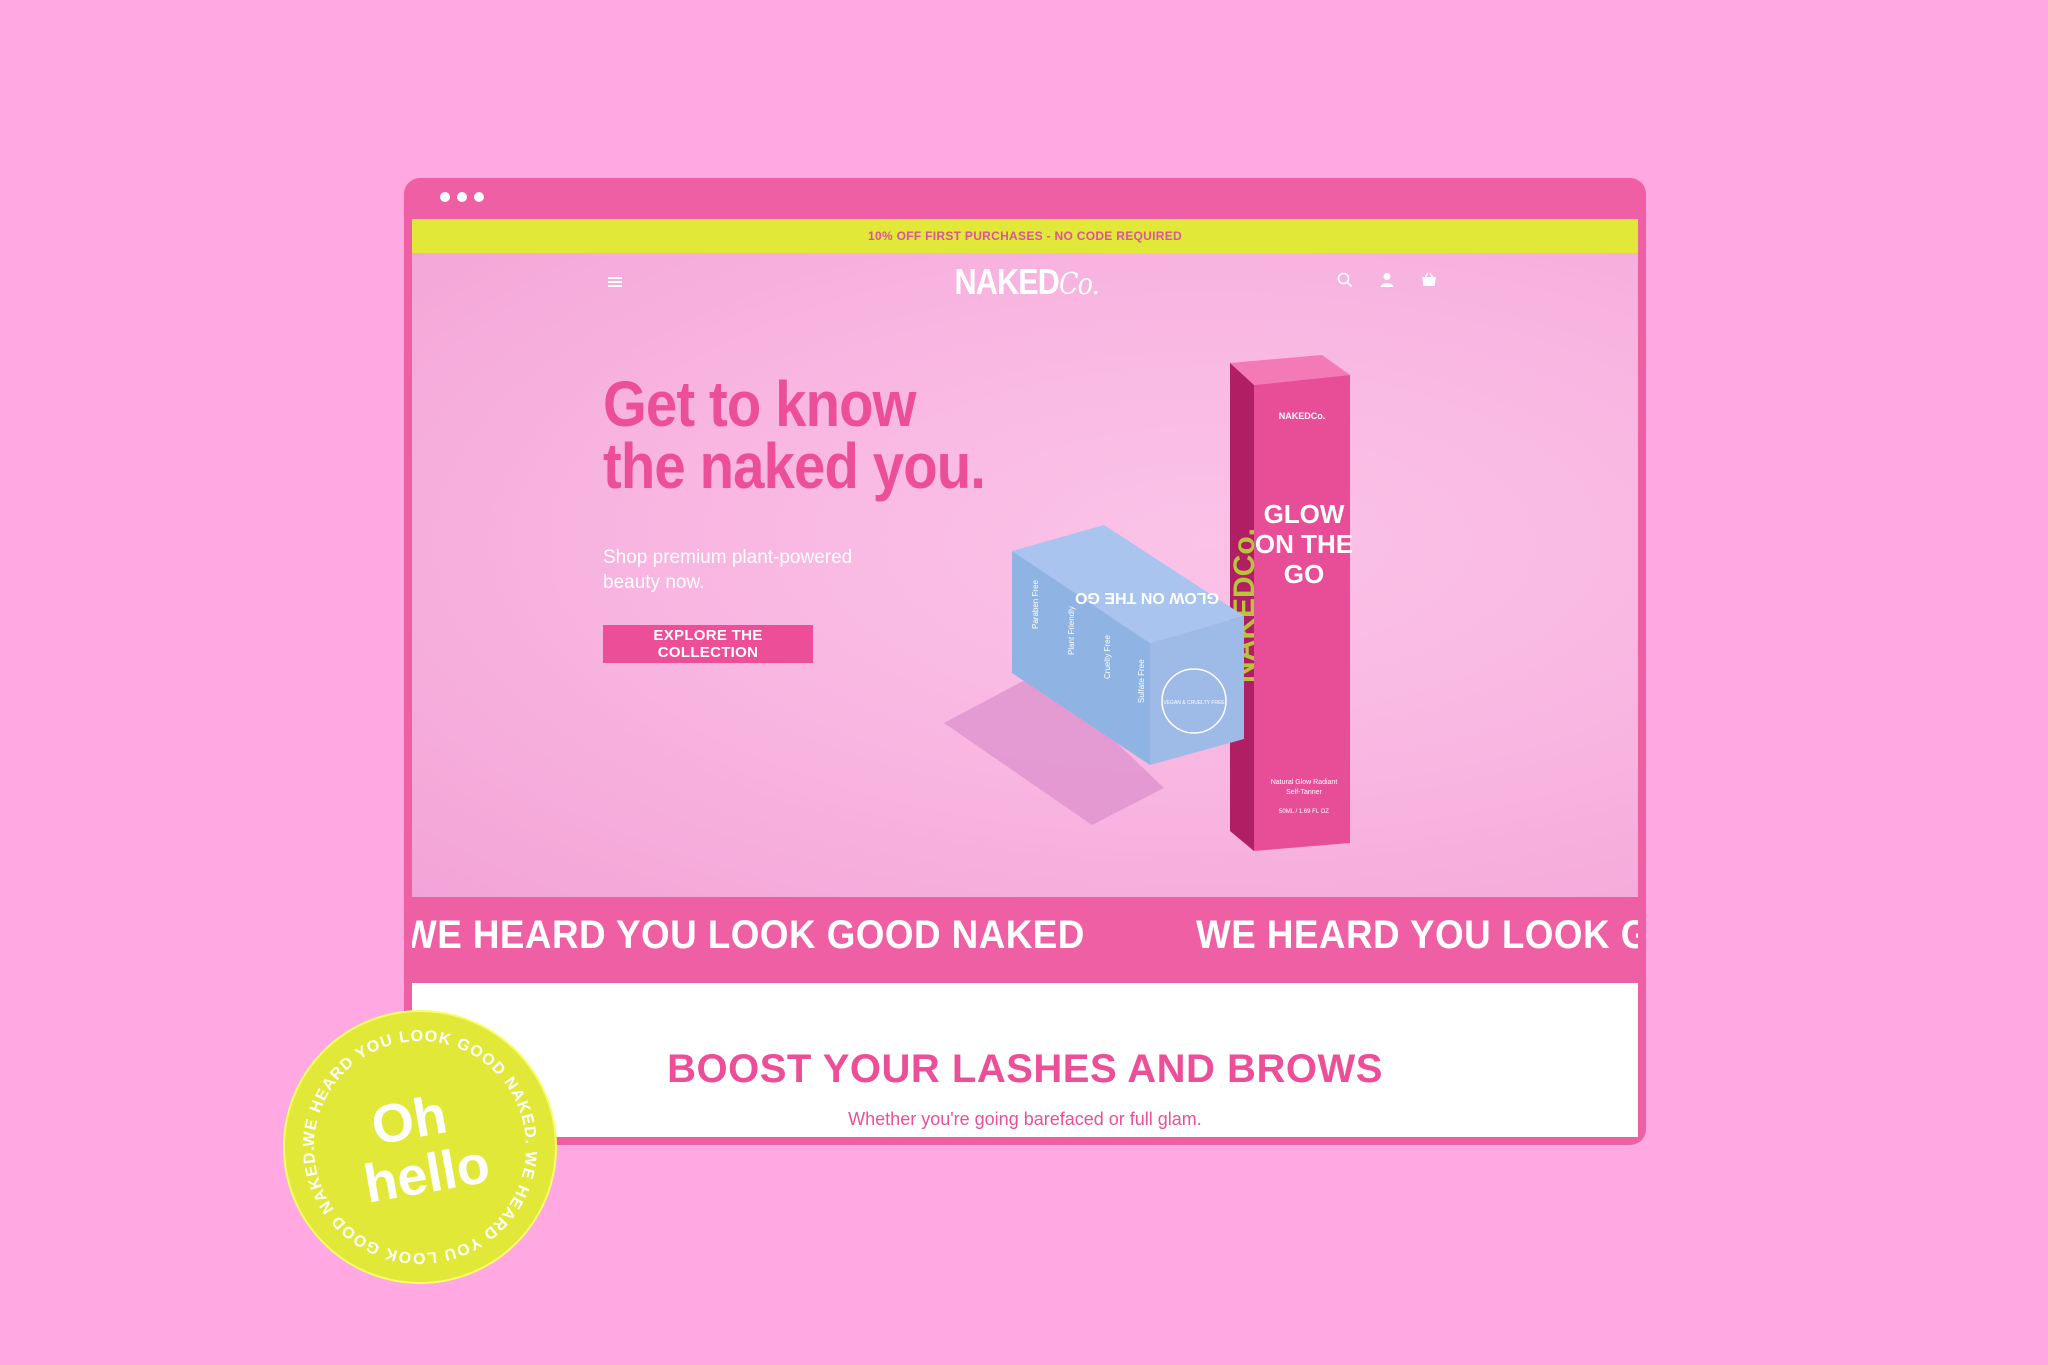  What do you see at coordinates (794, 466) in the screenshot?
I see `hero-headline-line2: the naked you.` at bounding box center [794, 466].